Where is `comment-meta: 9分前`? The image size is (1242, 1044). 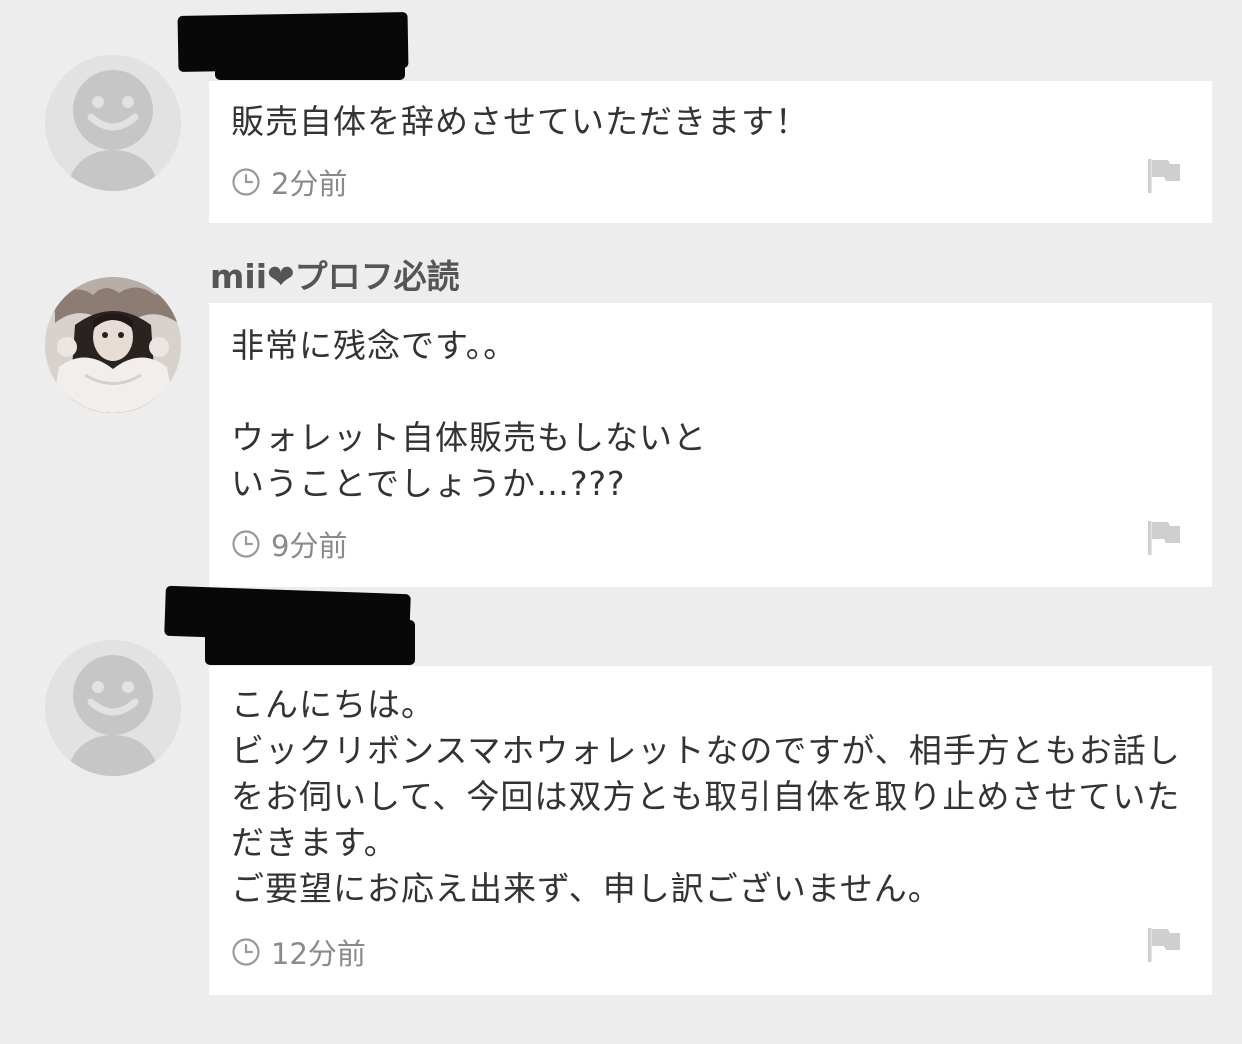
comment-meta: 9分前 is located at coordinates (289, 545).